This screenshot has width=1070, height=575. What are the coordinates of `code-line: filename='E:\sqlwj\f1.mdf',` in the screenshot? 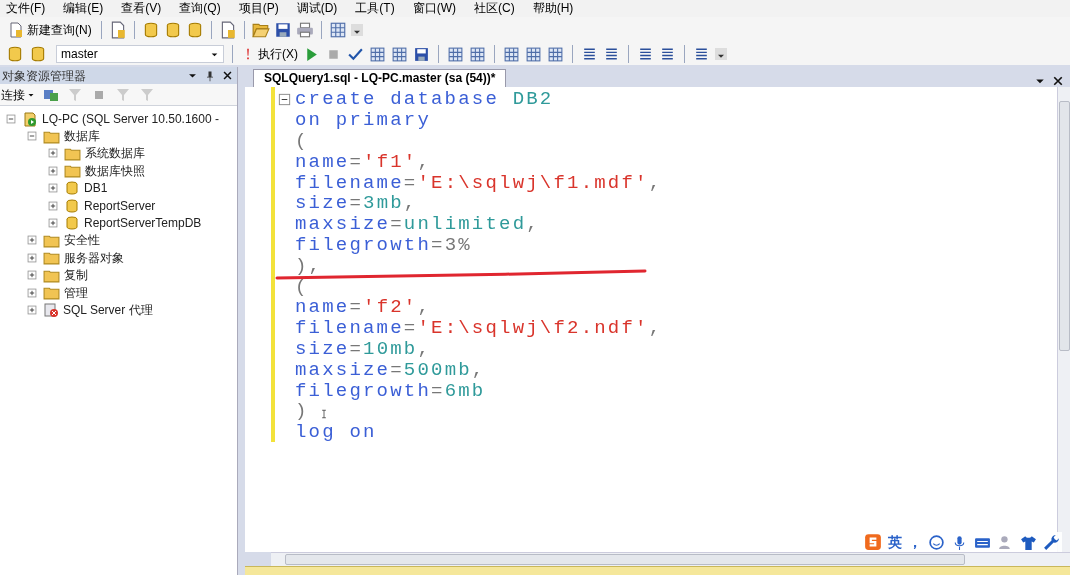 It's located at (478, 182).